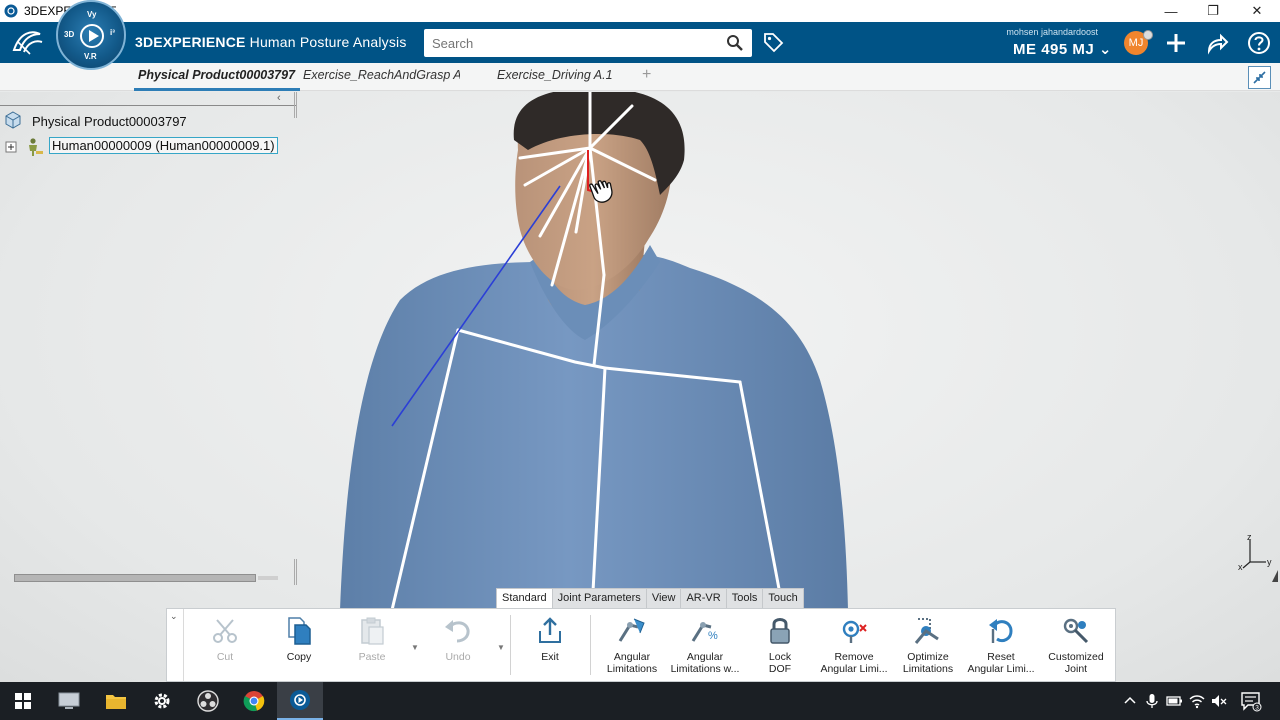 This screenshot has height=720, width=1280. Describe the element at coordinates (299, 631) in the screenshot. I see `copy-icon` at that location.